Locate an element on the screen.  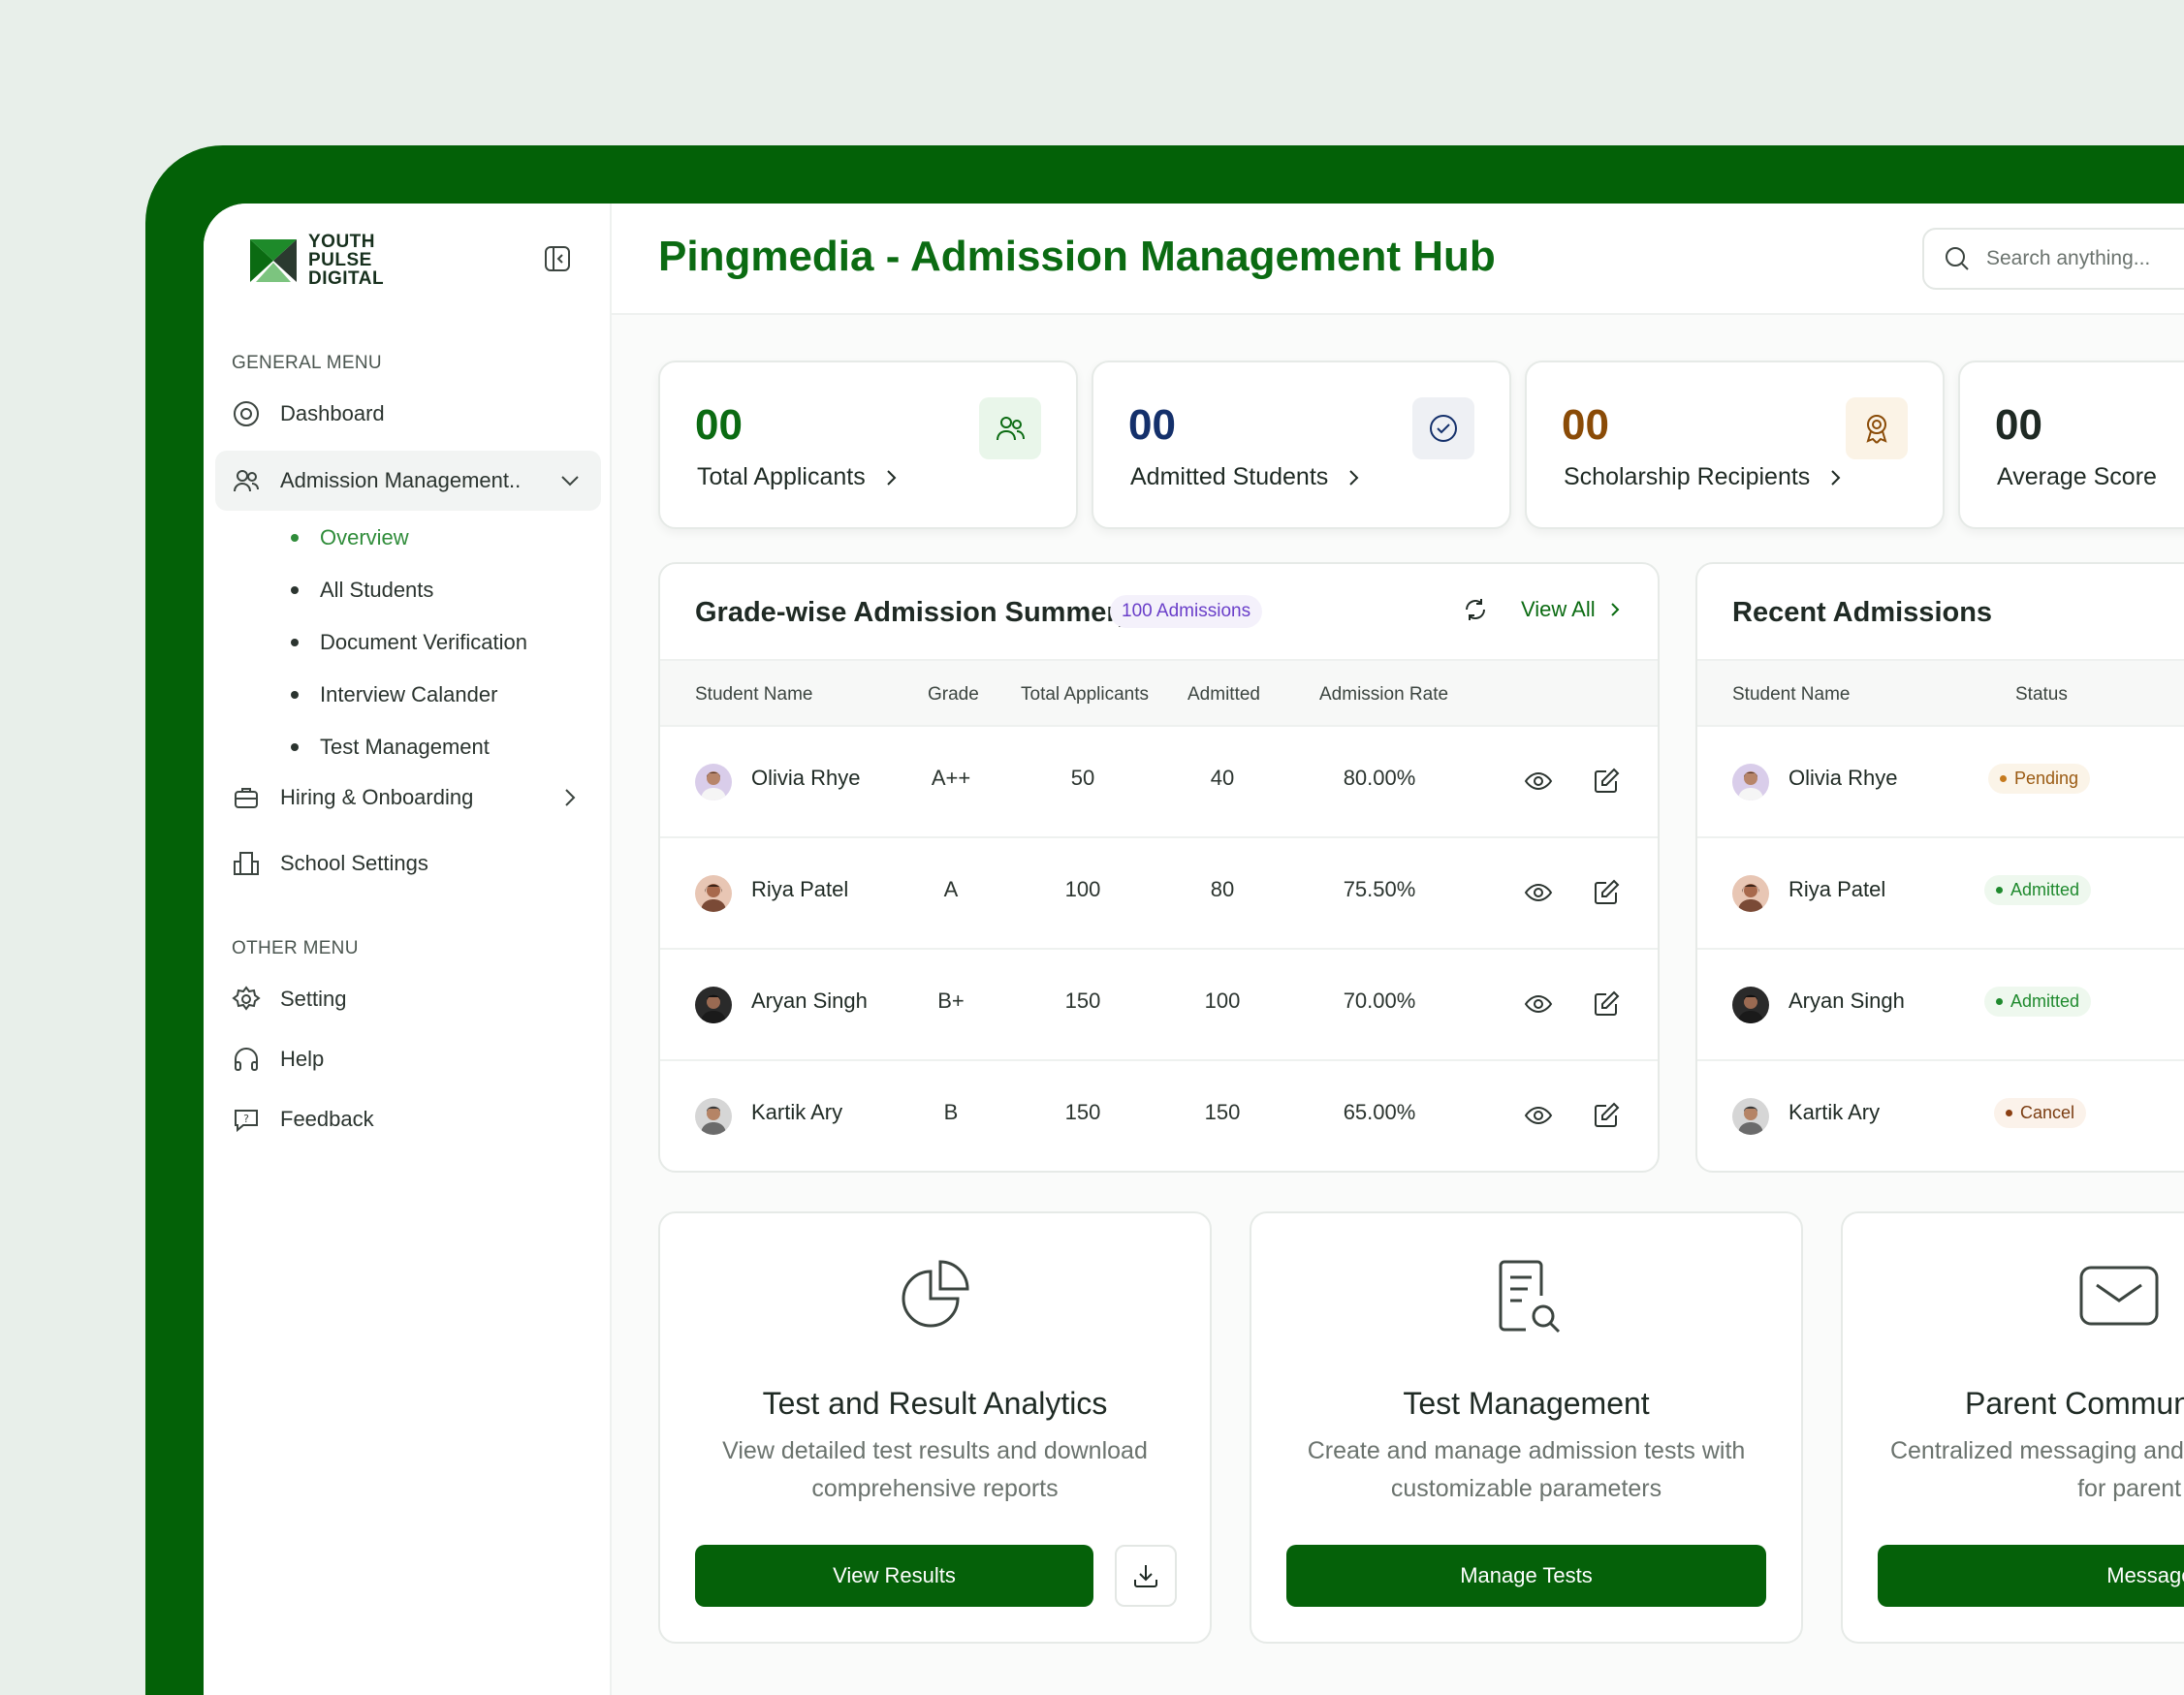
student-name: Kartik Ary is located at coordinates (797, 1112).